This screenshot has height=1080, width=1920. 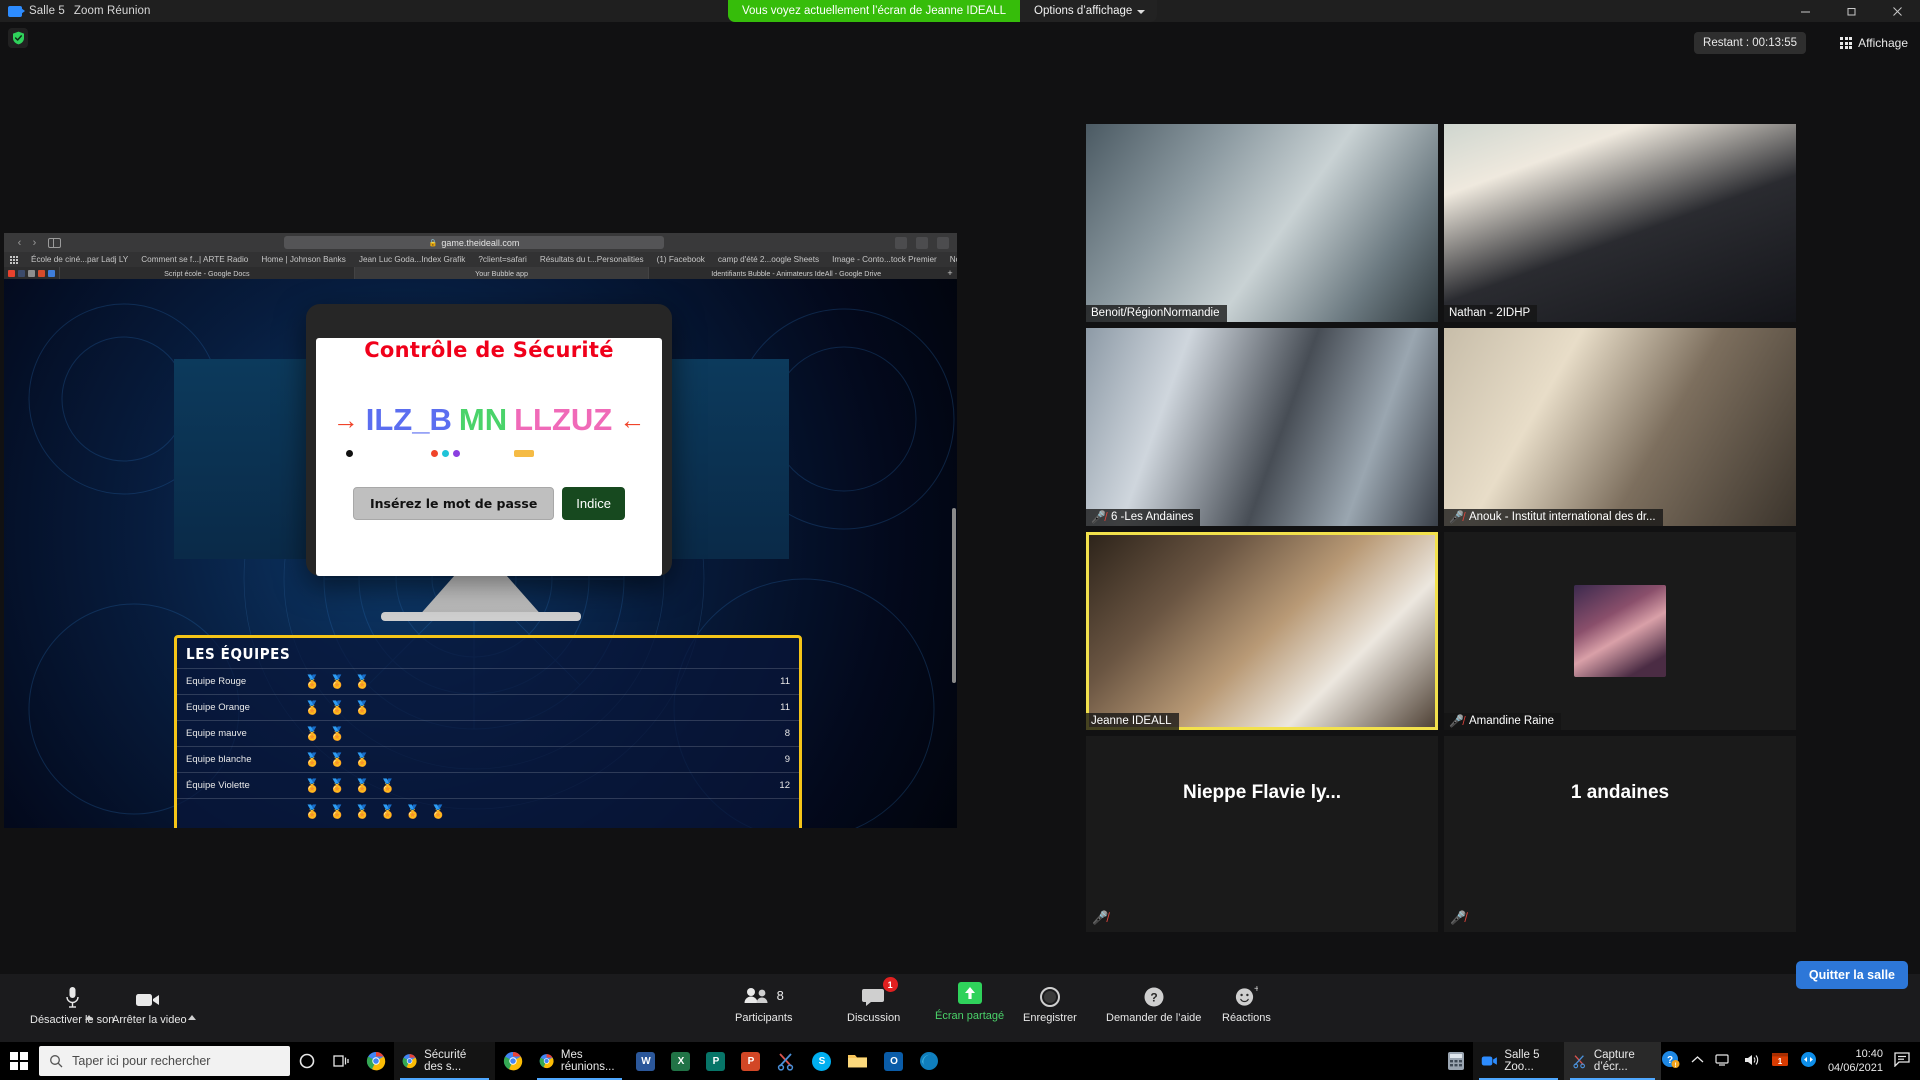 I want to click on display-options-button: Options d’affichage, so click(x=1089, y=11).